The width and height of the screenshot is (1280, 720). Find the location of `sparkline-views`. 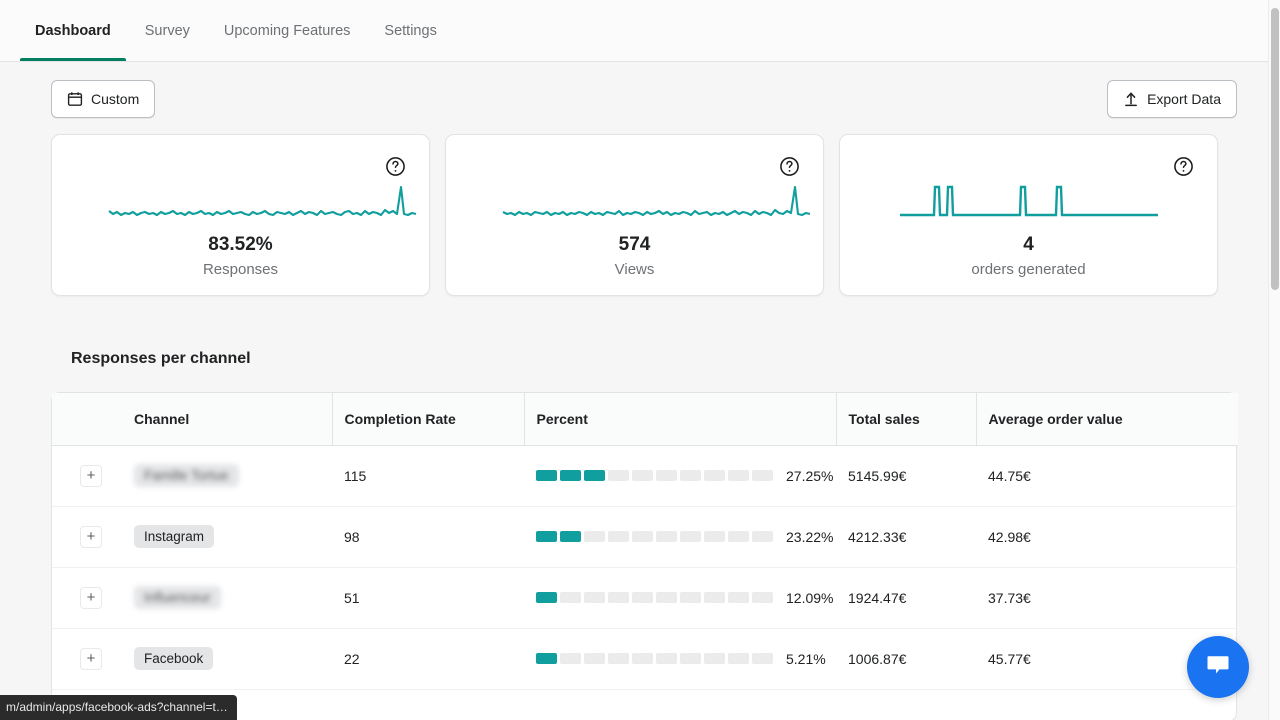

sparkline-views is located at coordinates (656, 201).